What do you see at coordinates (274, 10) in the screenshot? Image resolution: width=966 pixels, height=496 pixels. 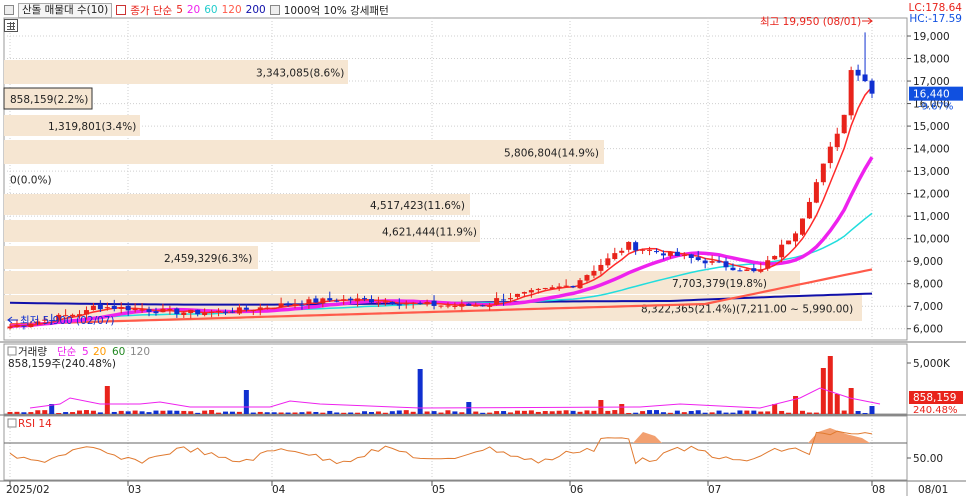 I see `pattern-toggle-icon` at bounding box center [274, 10].